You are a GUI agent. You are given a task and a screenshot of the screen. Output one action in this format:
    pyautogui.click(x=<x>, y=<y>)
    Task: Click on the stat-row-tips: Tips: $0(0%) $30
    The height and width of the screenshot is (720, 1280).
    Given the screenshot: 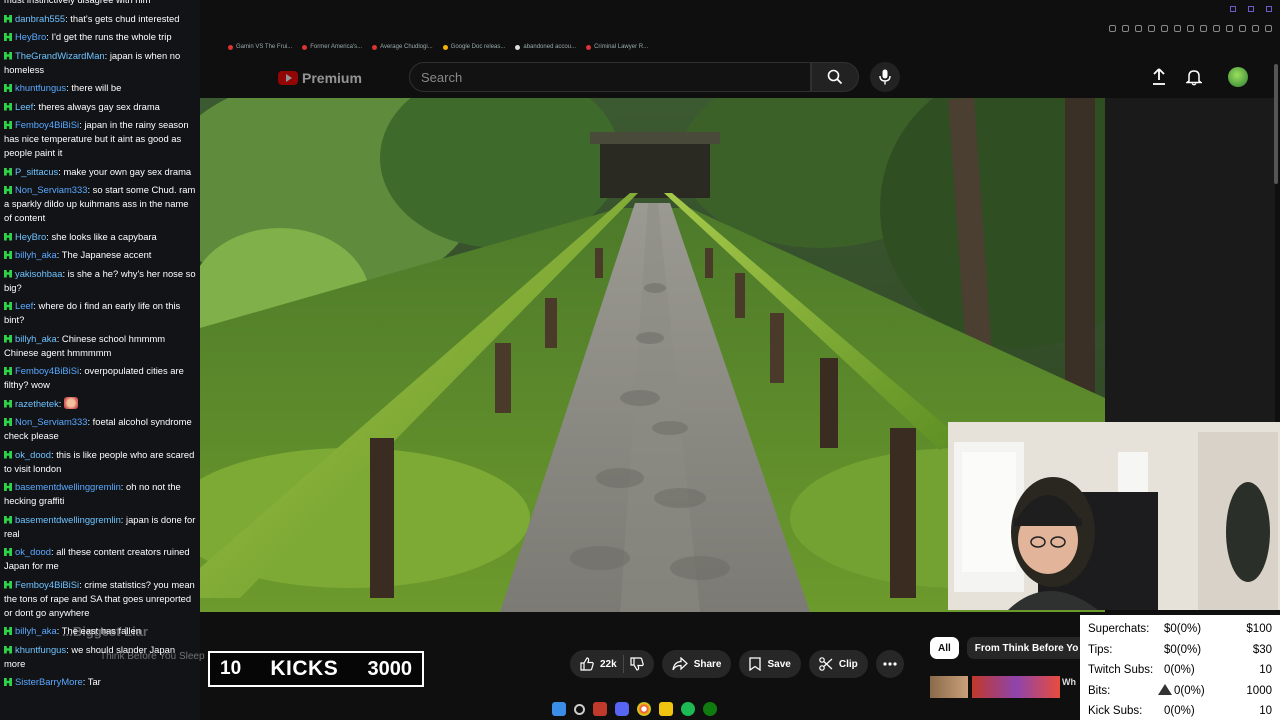 What is the action you would take?
    pyautogui.click(x=1180, y=649)
    